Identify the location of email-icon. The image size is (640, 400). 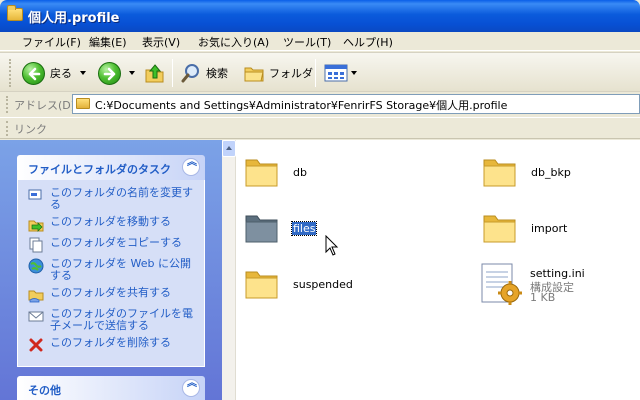
(36, 316).